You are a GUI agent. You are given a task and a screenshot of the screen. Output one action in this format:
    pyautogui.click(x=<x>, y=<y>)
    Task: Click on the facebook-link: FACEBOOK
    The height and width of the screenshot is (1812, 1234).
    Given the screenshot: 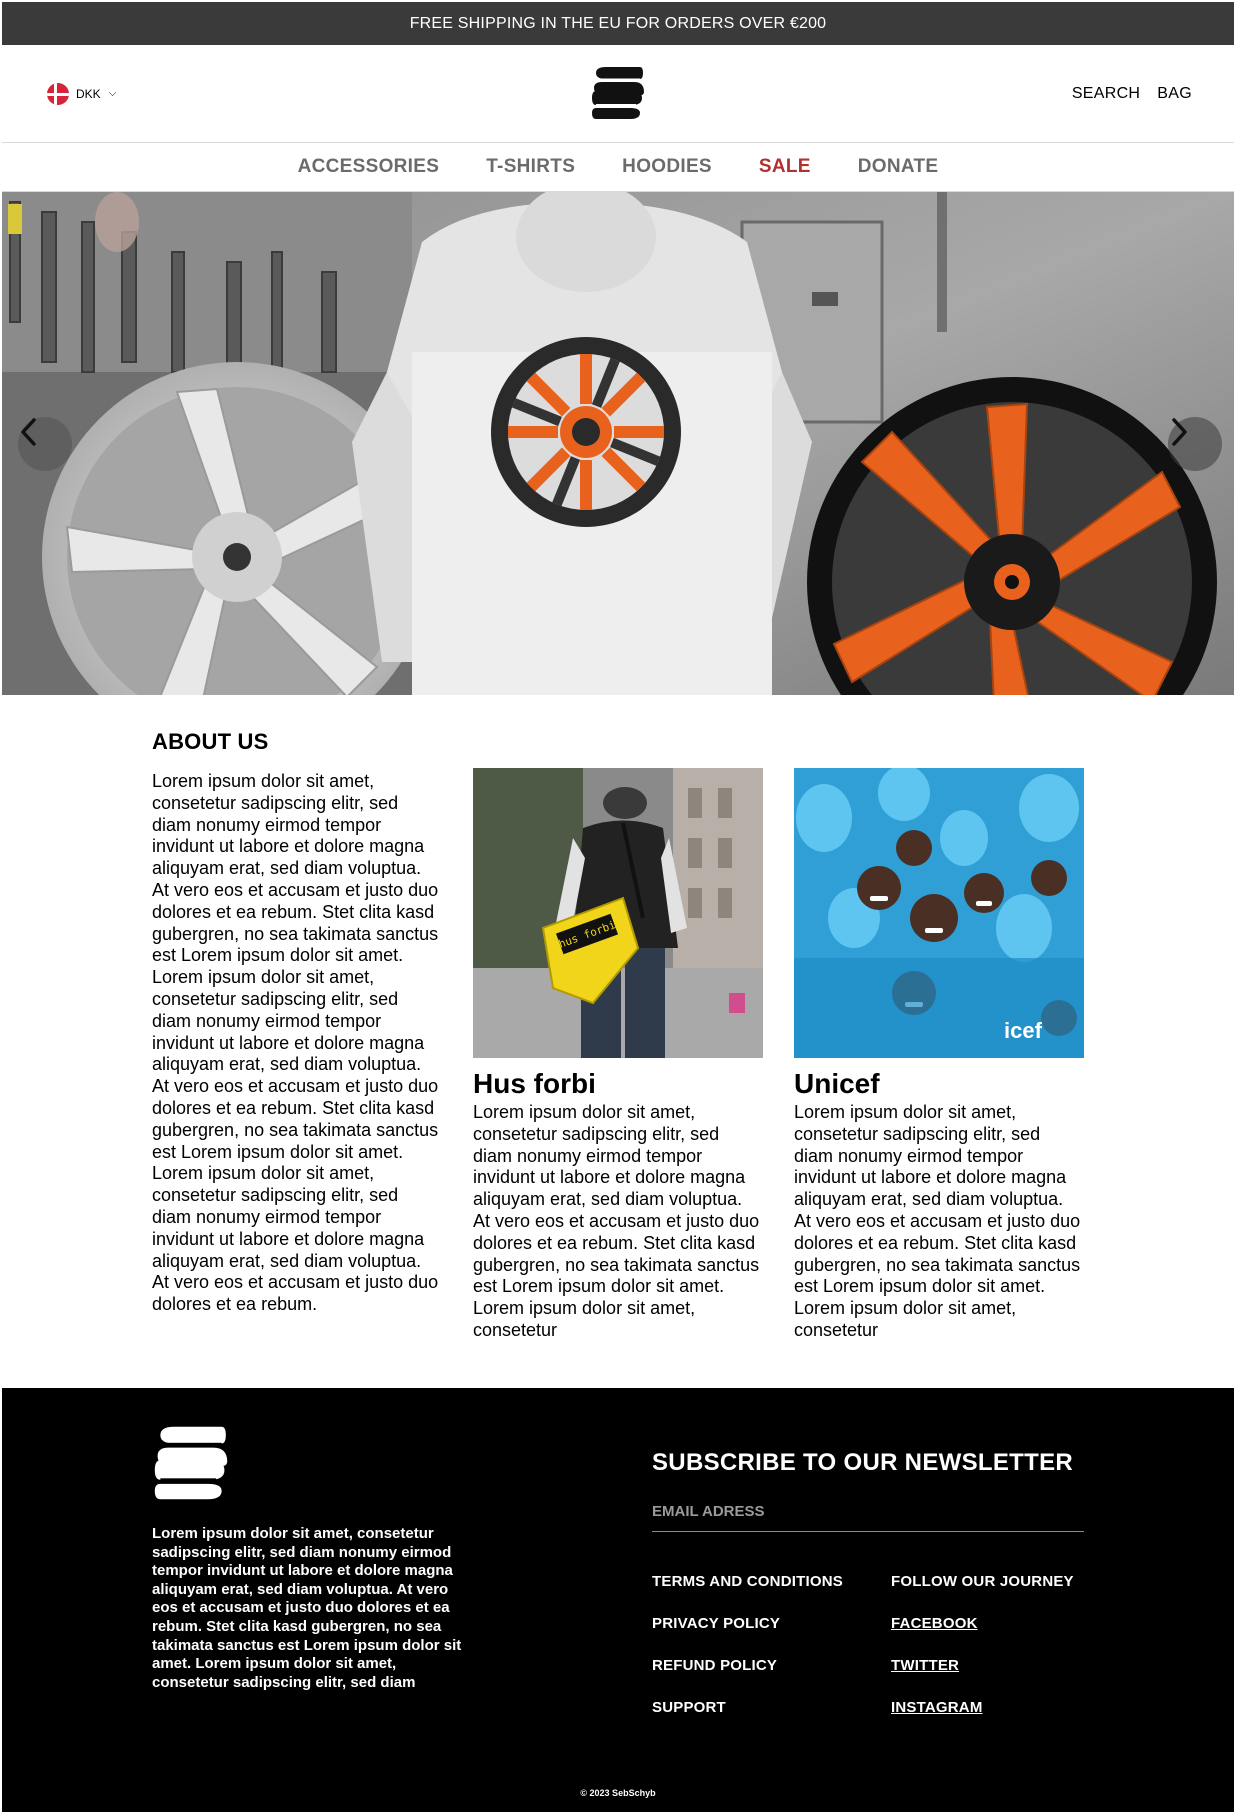 What is the action you would take?
    pyautogui.click(x=982, y=1624)
    